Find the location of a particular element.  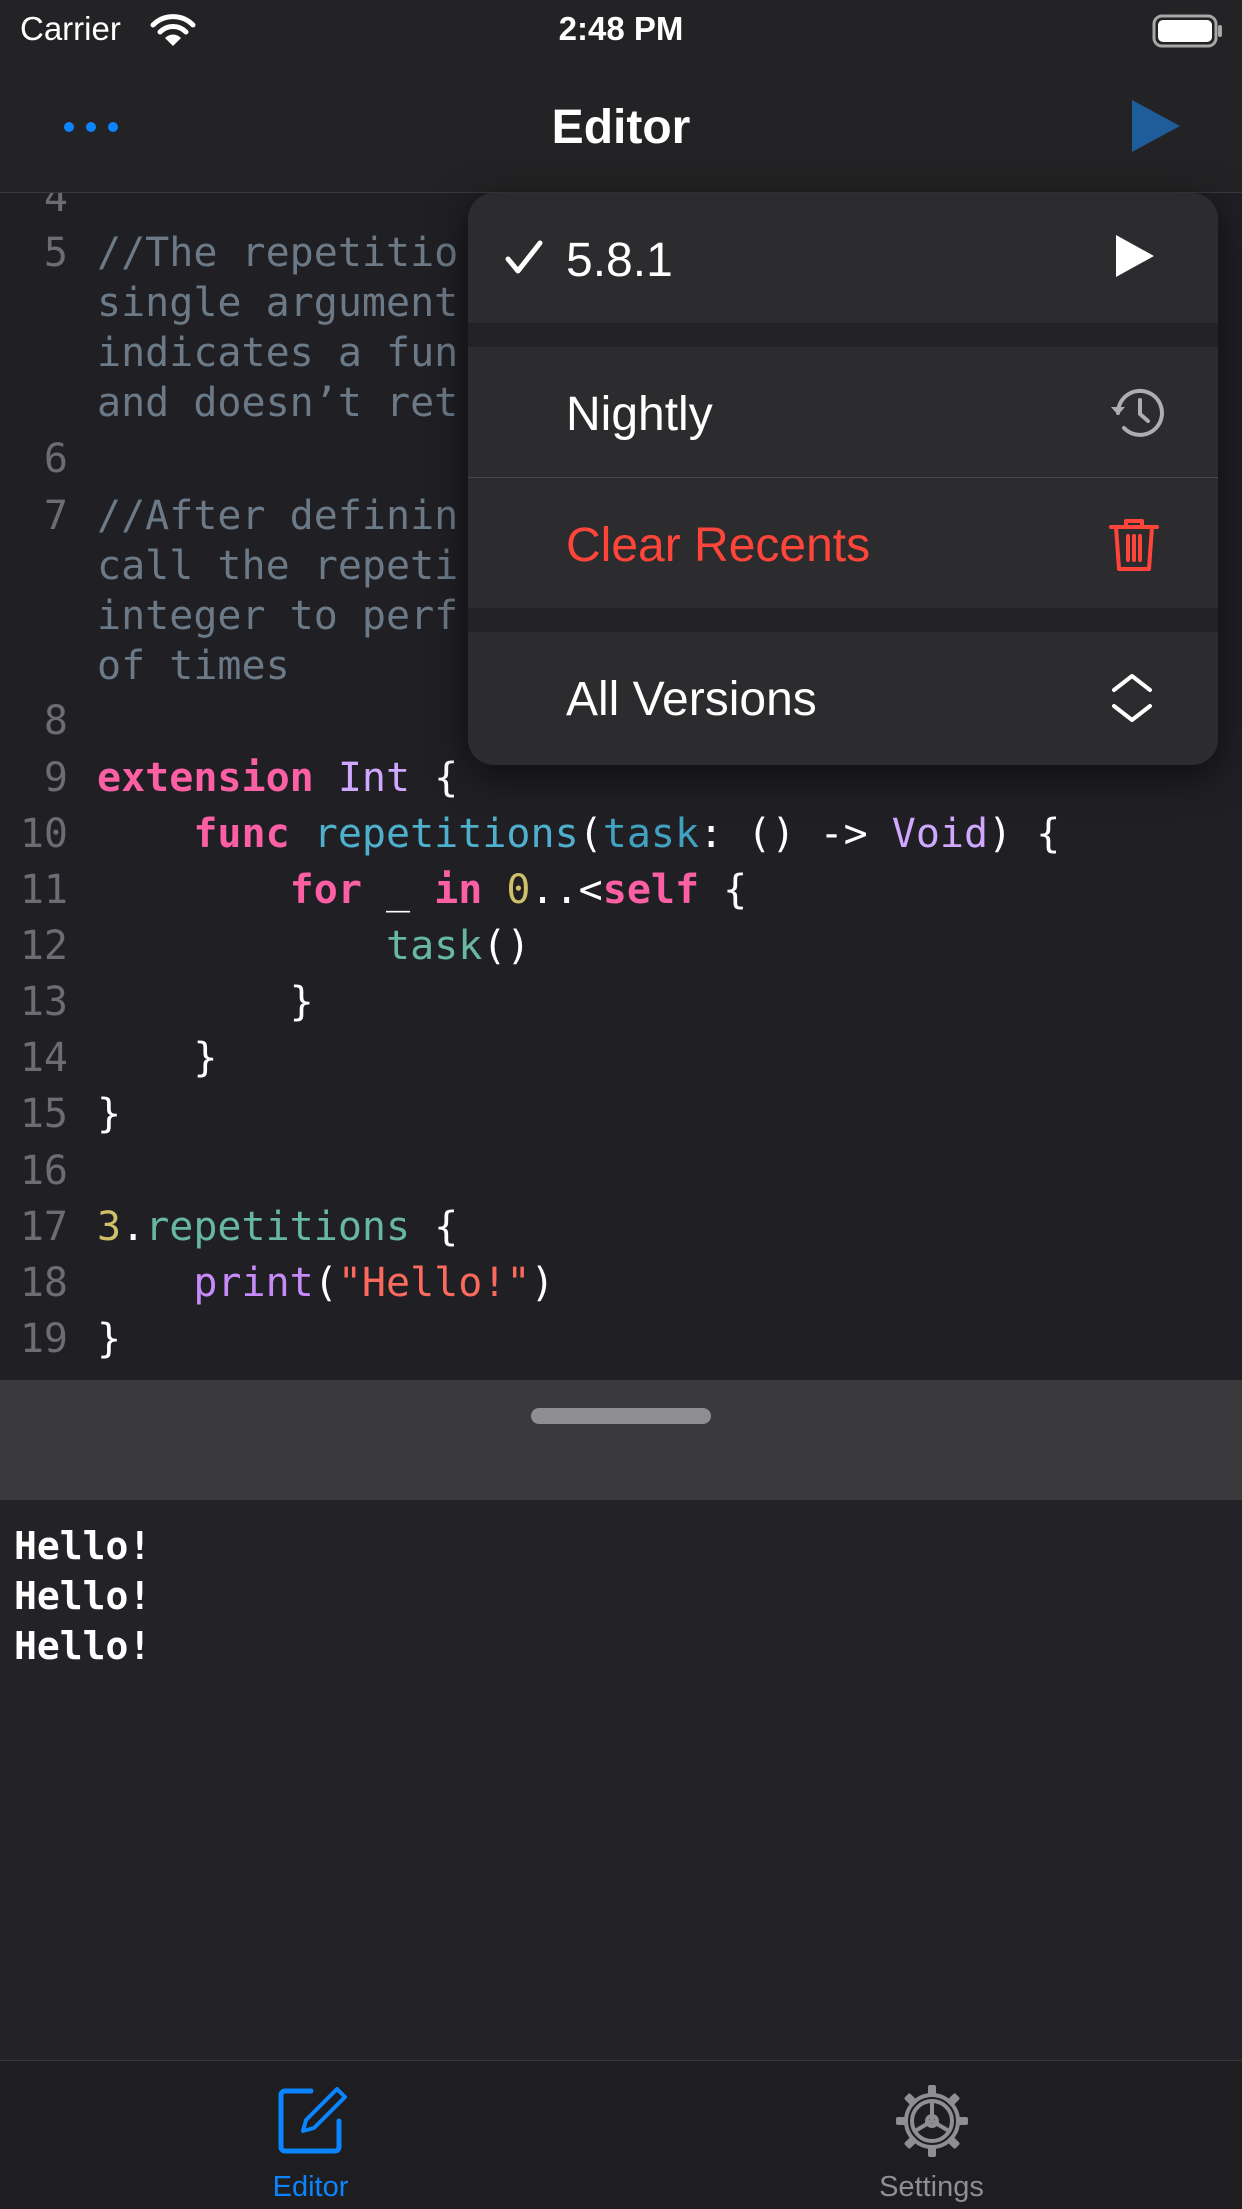

menu-item-all-versions: All Versions is located at coordinates (843, 697).